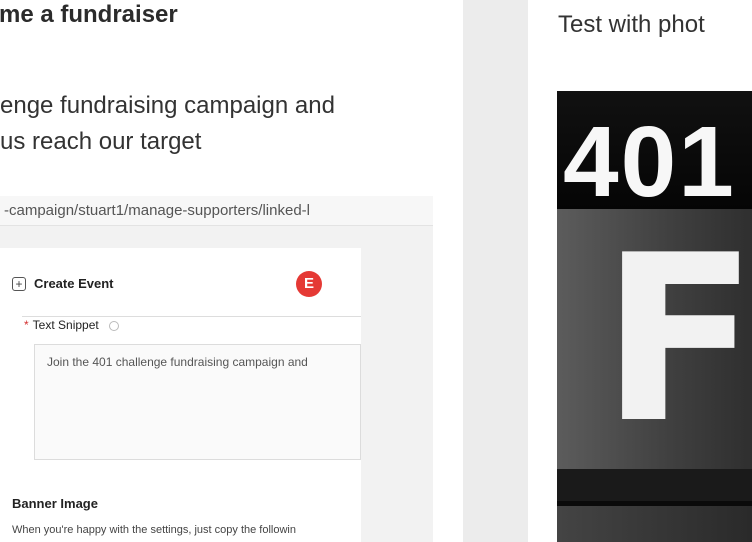 The image size is (752, 542). Describe the element at coordinates (654, 524) in the screenshot. I see `photo-sign-bottom` at that location.